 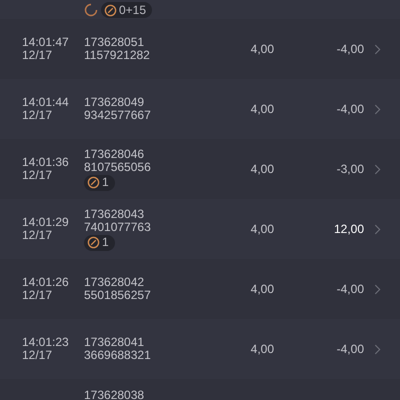 I want to click on ticket-number: 173628046, so click(x=114, y=154).